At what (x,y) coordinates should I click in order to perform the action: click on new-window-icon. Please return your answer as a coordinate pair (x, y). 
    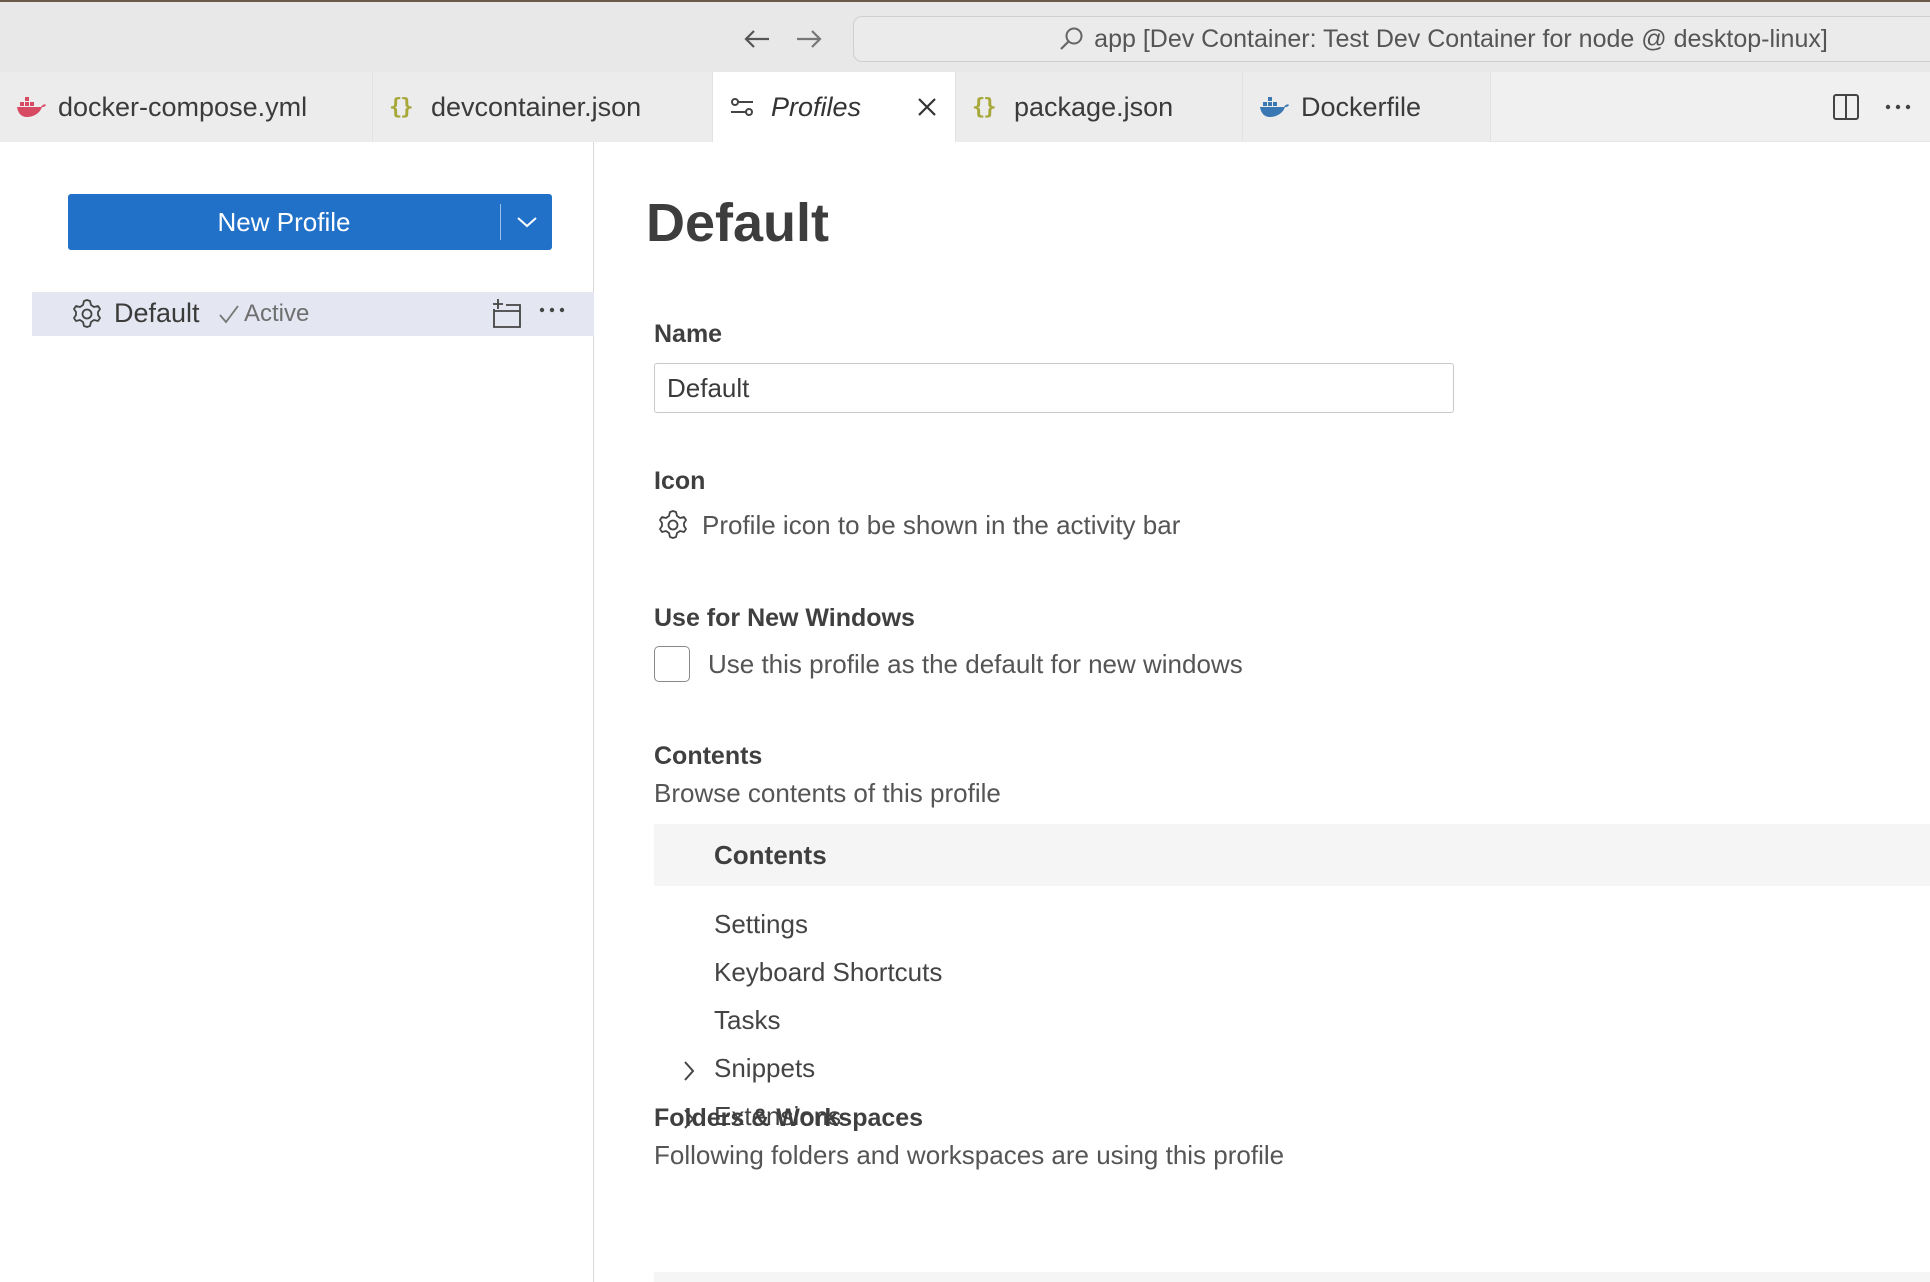
    Looking at the image, I should click on (507, 313).